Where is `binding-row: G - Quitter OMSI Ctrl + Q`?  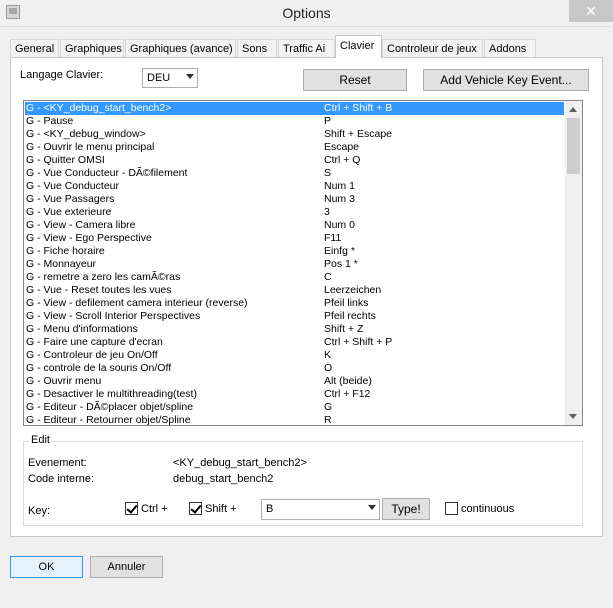
binding-row: G - Quitter OMSI Ctrl + Q is located at coordinates (294, 160).